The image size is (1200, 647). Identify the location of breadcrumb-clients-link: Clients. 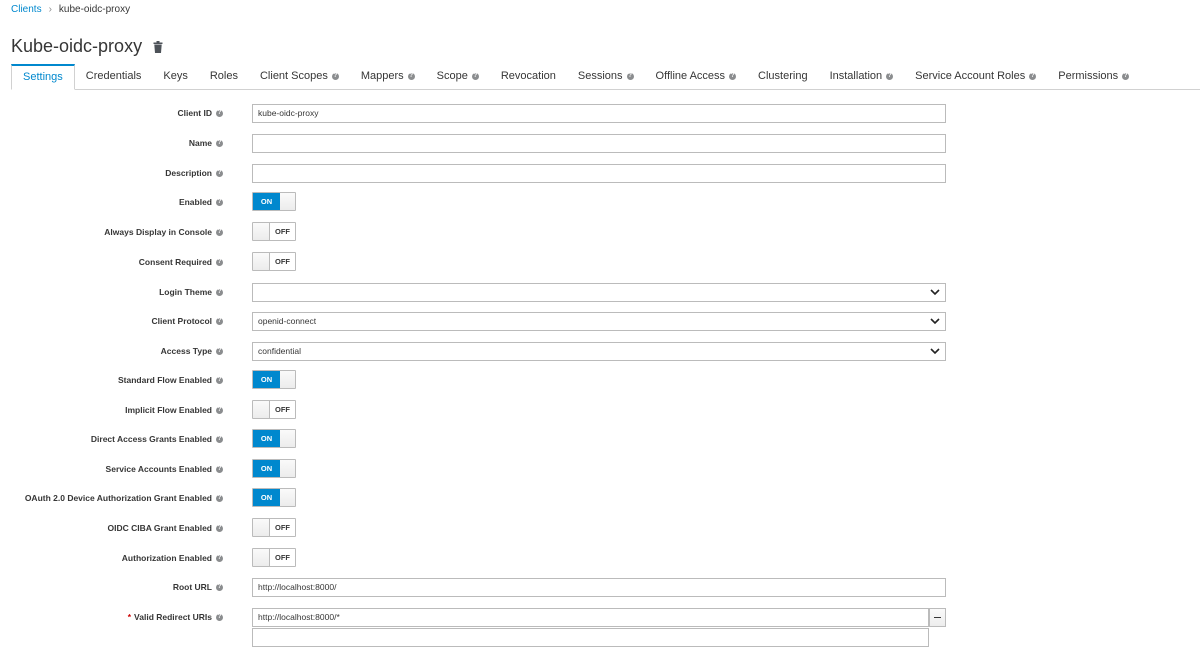
(26, 9).